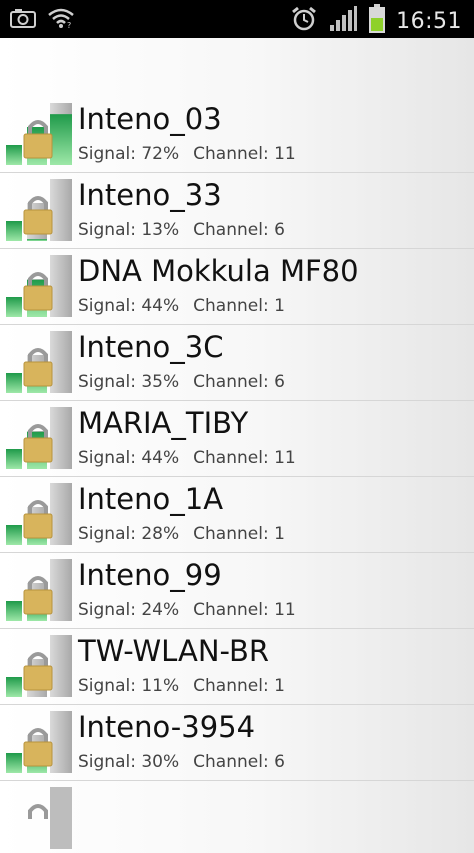 This screenshot has width=474, height=853. What do you see at coordinates (150, 195) in the screenshot?
I see `network-ssid: Inteno_33` at bounding box center [150, 195].